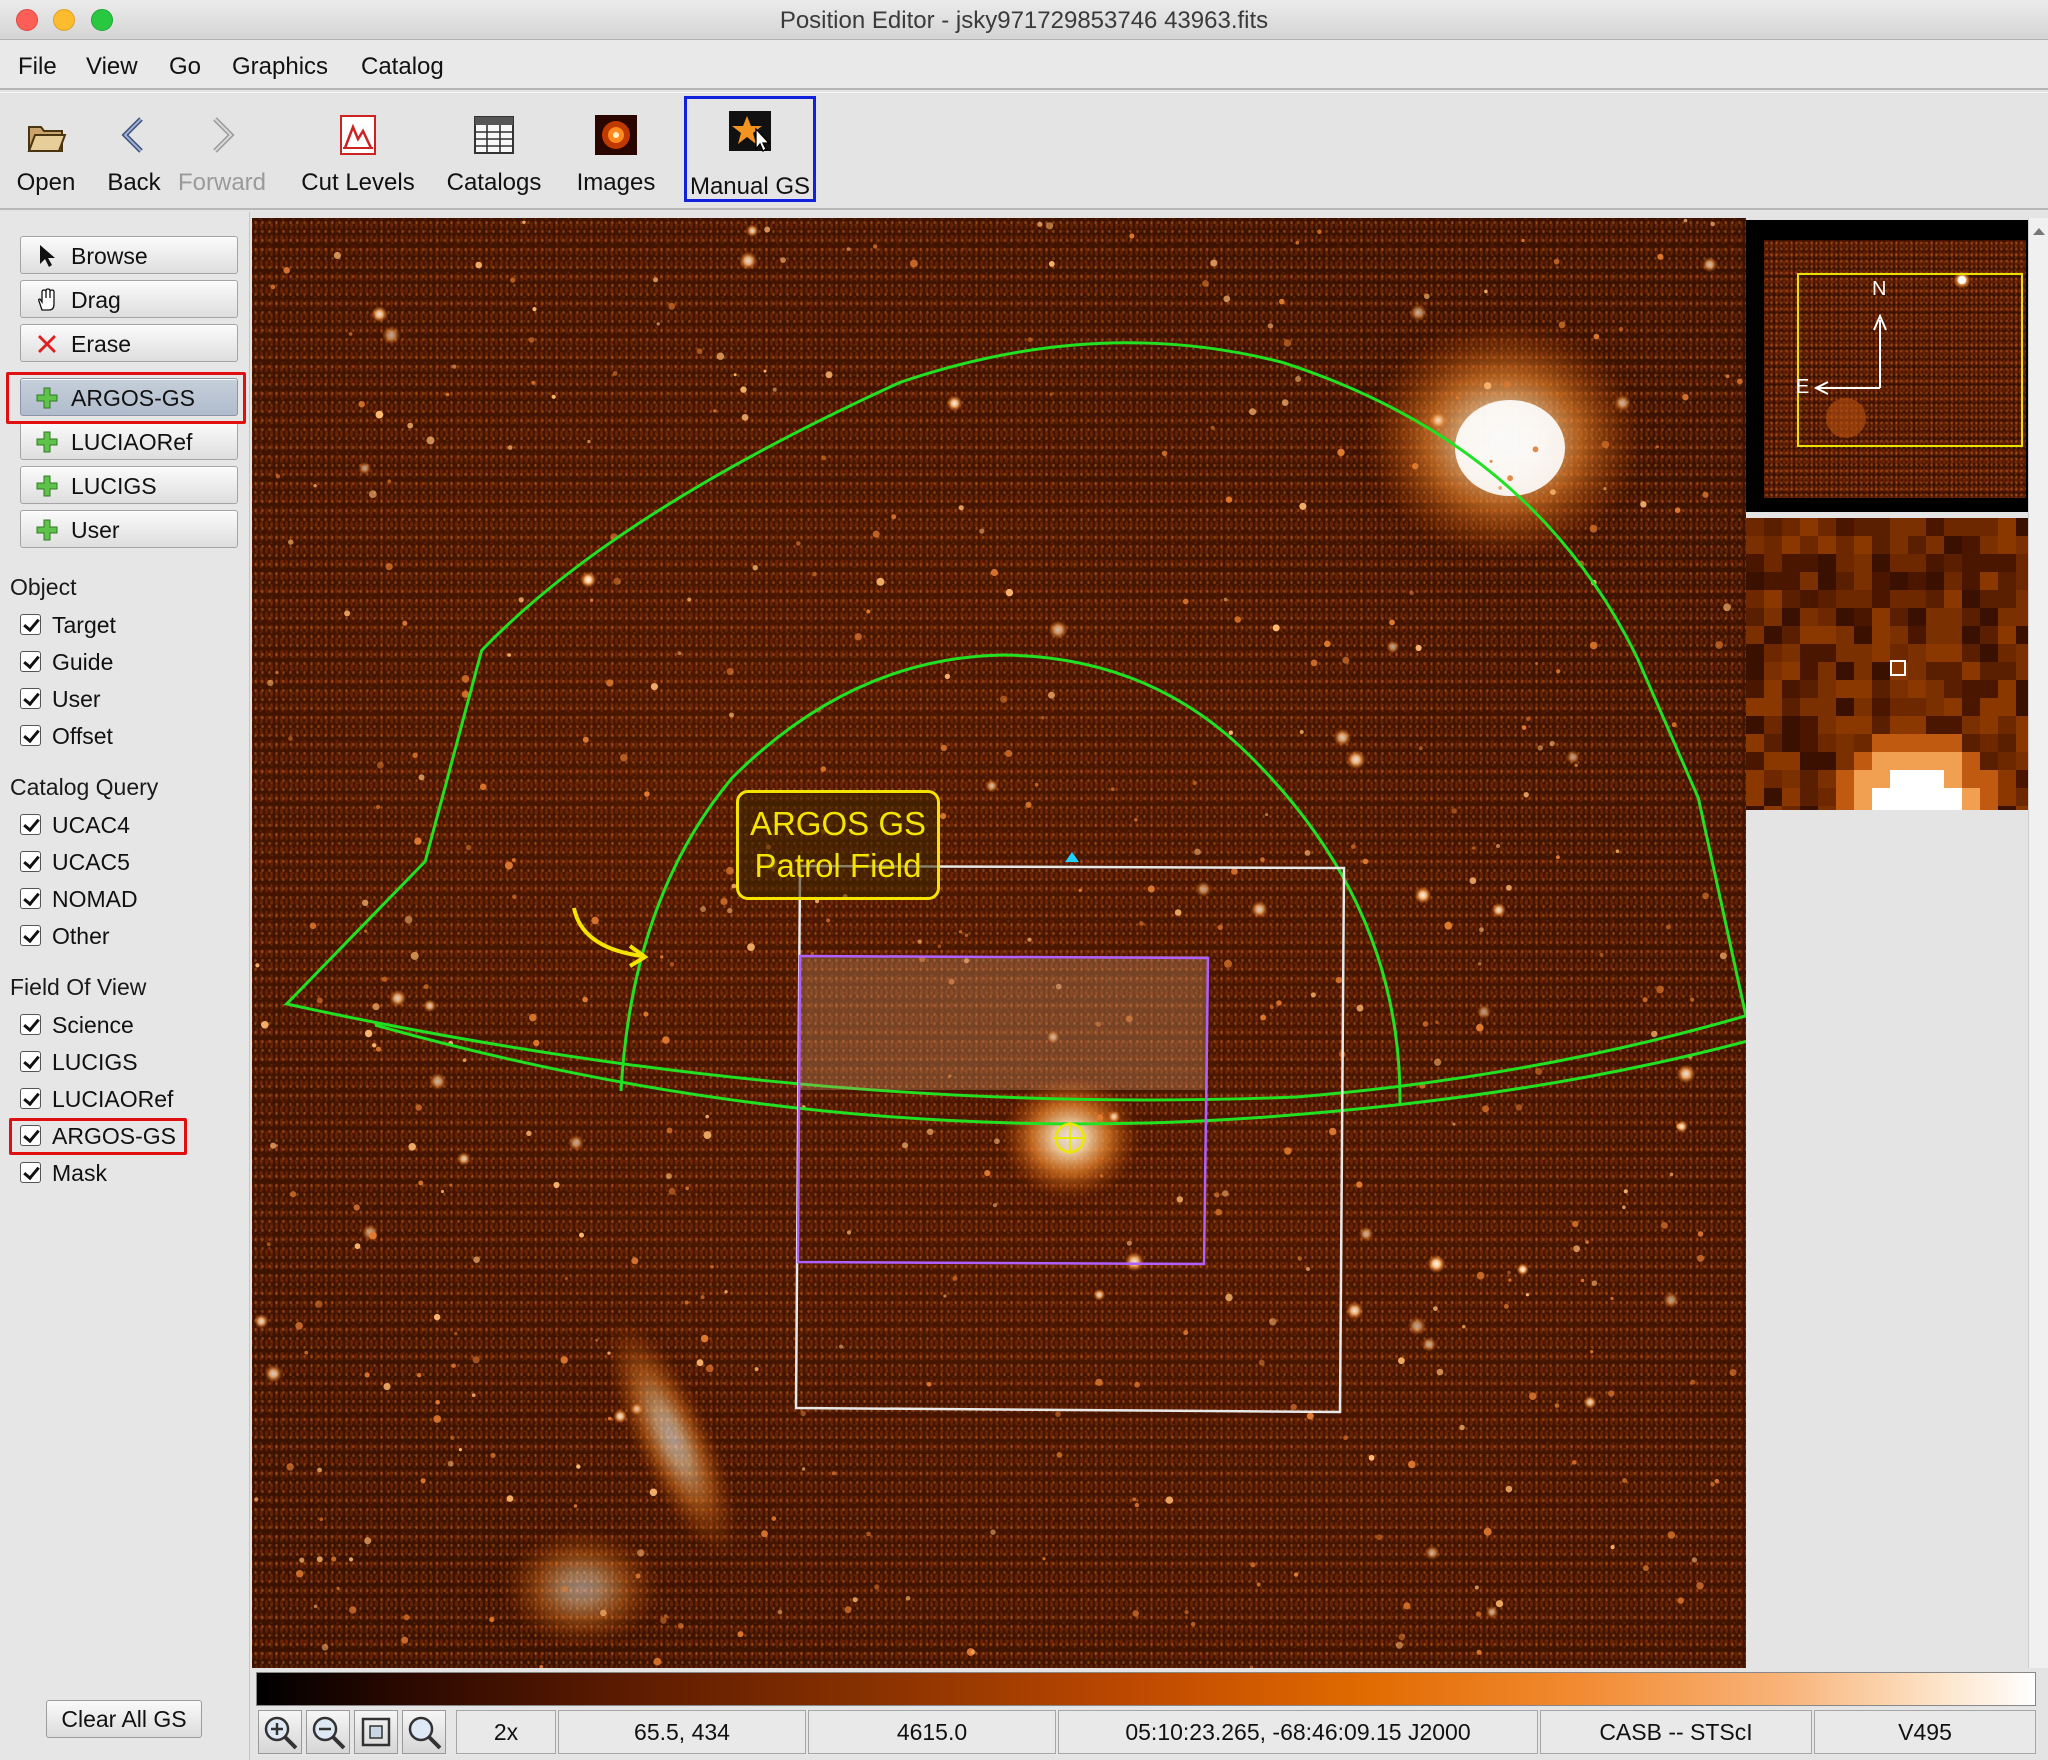 This screenshot has height=1760, width=2048. Describe the element at coordinates (358, 151) in the screenshot. I see `cut-levels-button: Cut Levels` at that location.